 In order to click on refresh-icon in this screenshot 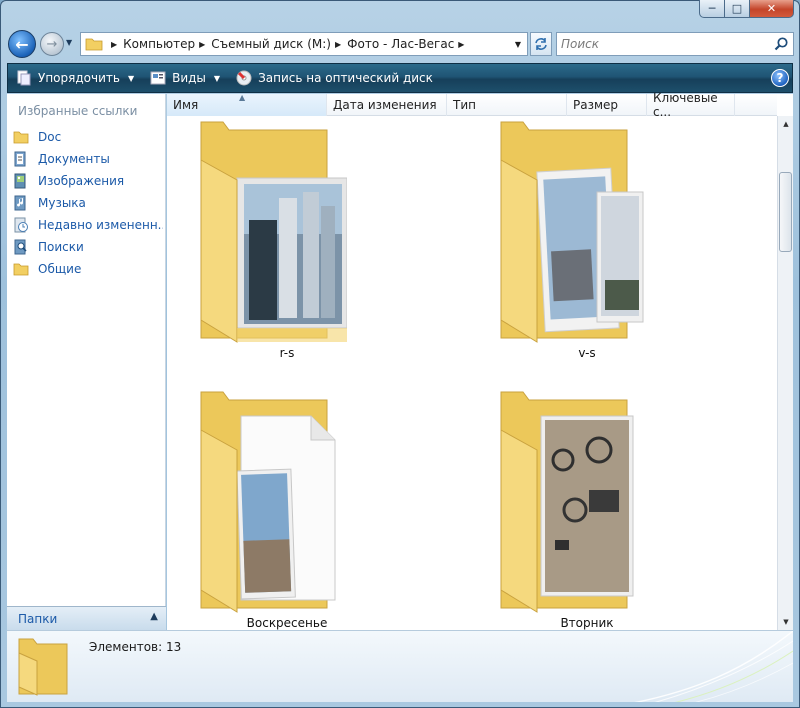, I will do `click(541, 44)`.